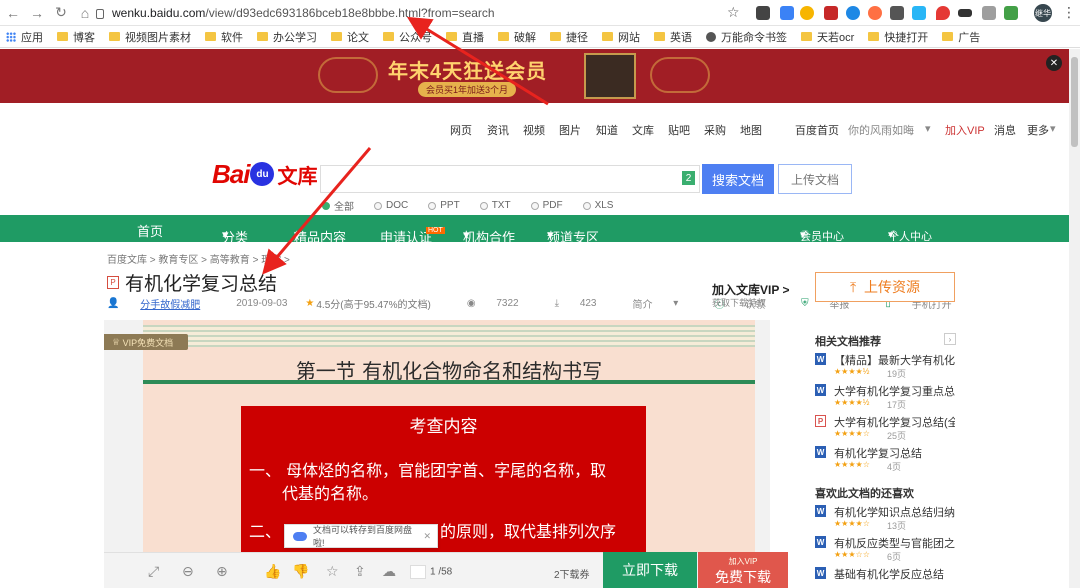 This screenshot has width=1080, height=588. I want to click on nav-link-home: 百度首页, so click(817, 130).